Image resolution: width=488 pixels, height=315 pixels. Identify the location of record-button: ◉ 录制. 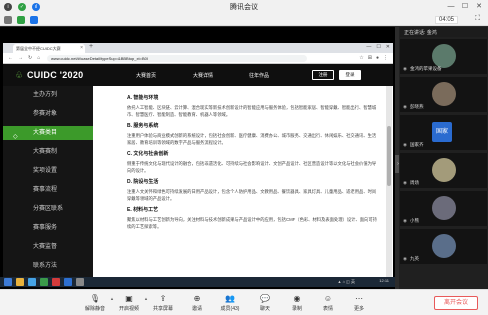
(297, 302).